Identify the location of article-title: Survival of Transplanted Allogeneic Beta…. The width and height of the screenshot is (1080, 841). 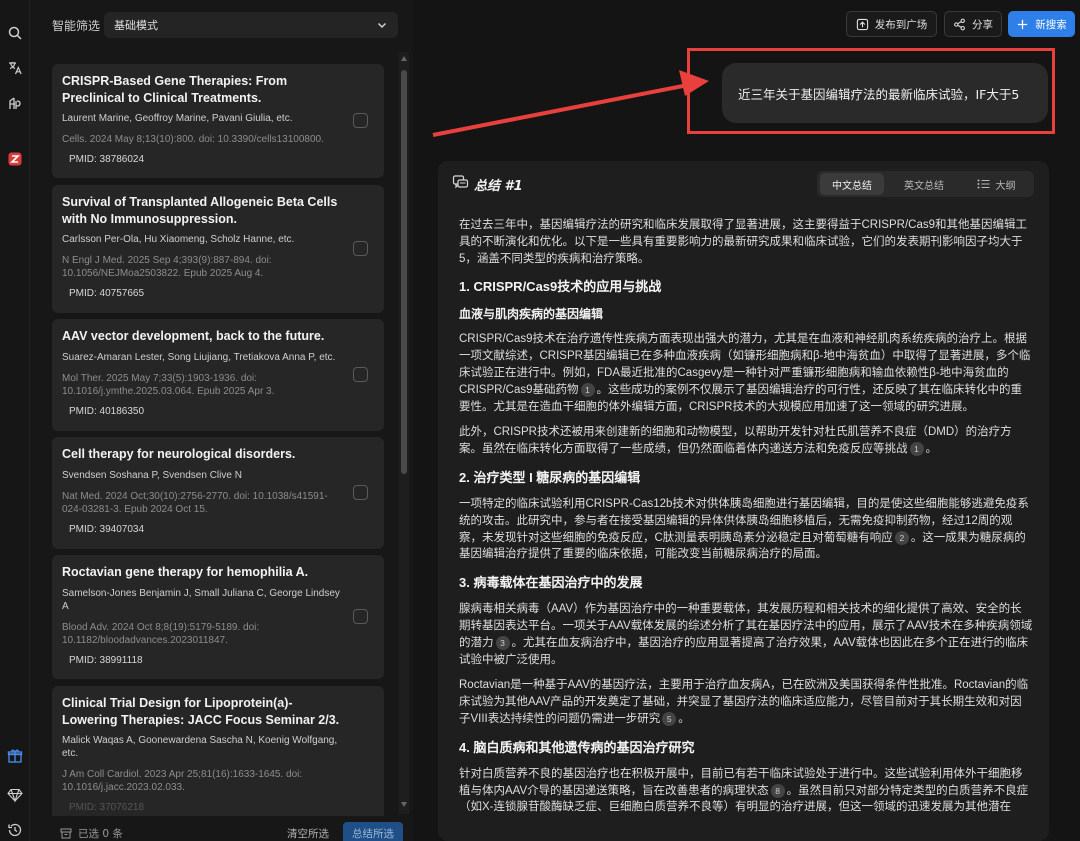
(203, 210).